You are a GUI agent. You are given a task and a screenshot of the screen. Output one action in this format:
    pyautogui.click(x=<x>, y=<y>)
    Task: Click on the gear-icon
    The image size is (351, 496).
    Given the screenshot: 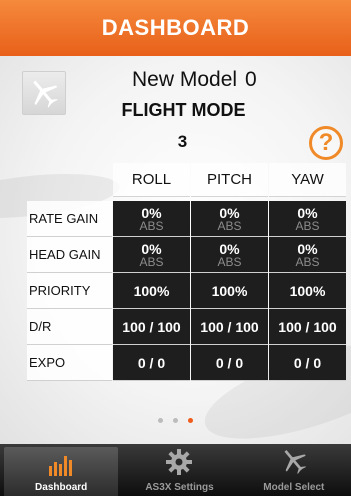 What is the action you would take?
    pyautogui.click(x=179, y=465)
    